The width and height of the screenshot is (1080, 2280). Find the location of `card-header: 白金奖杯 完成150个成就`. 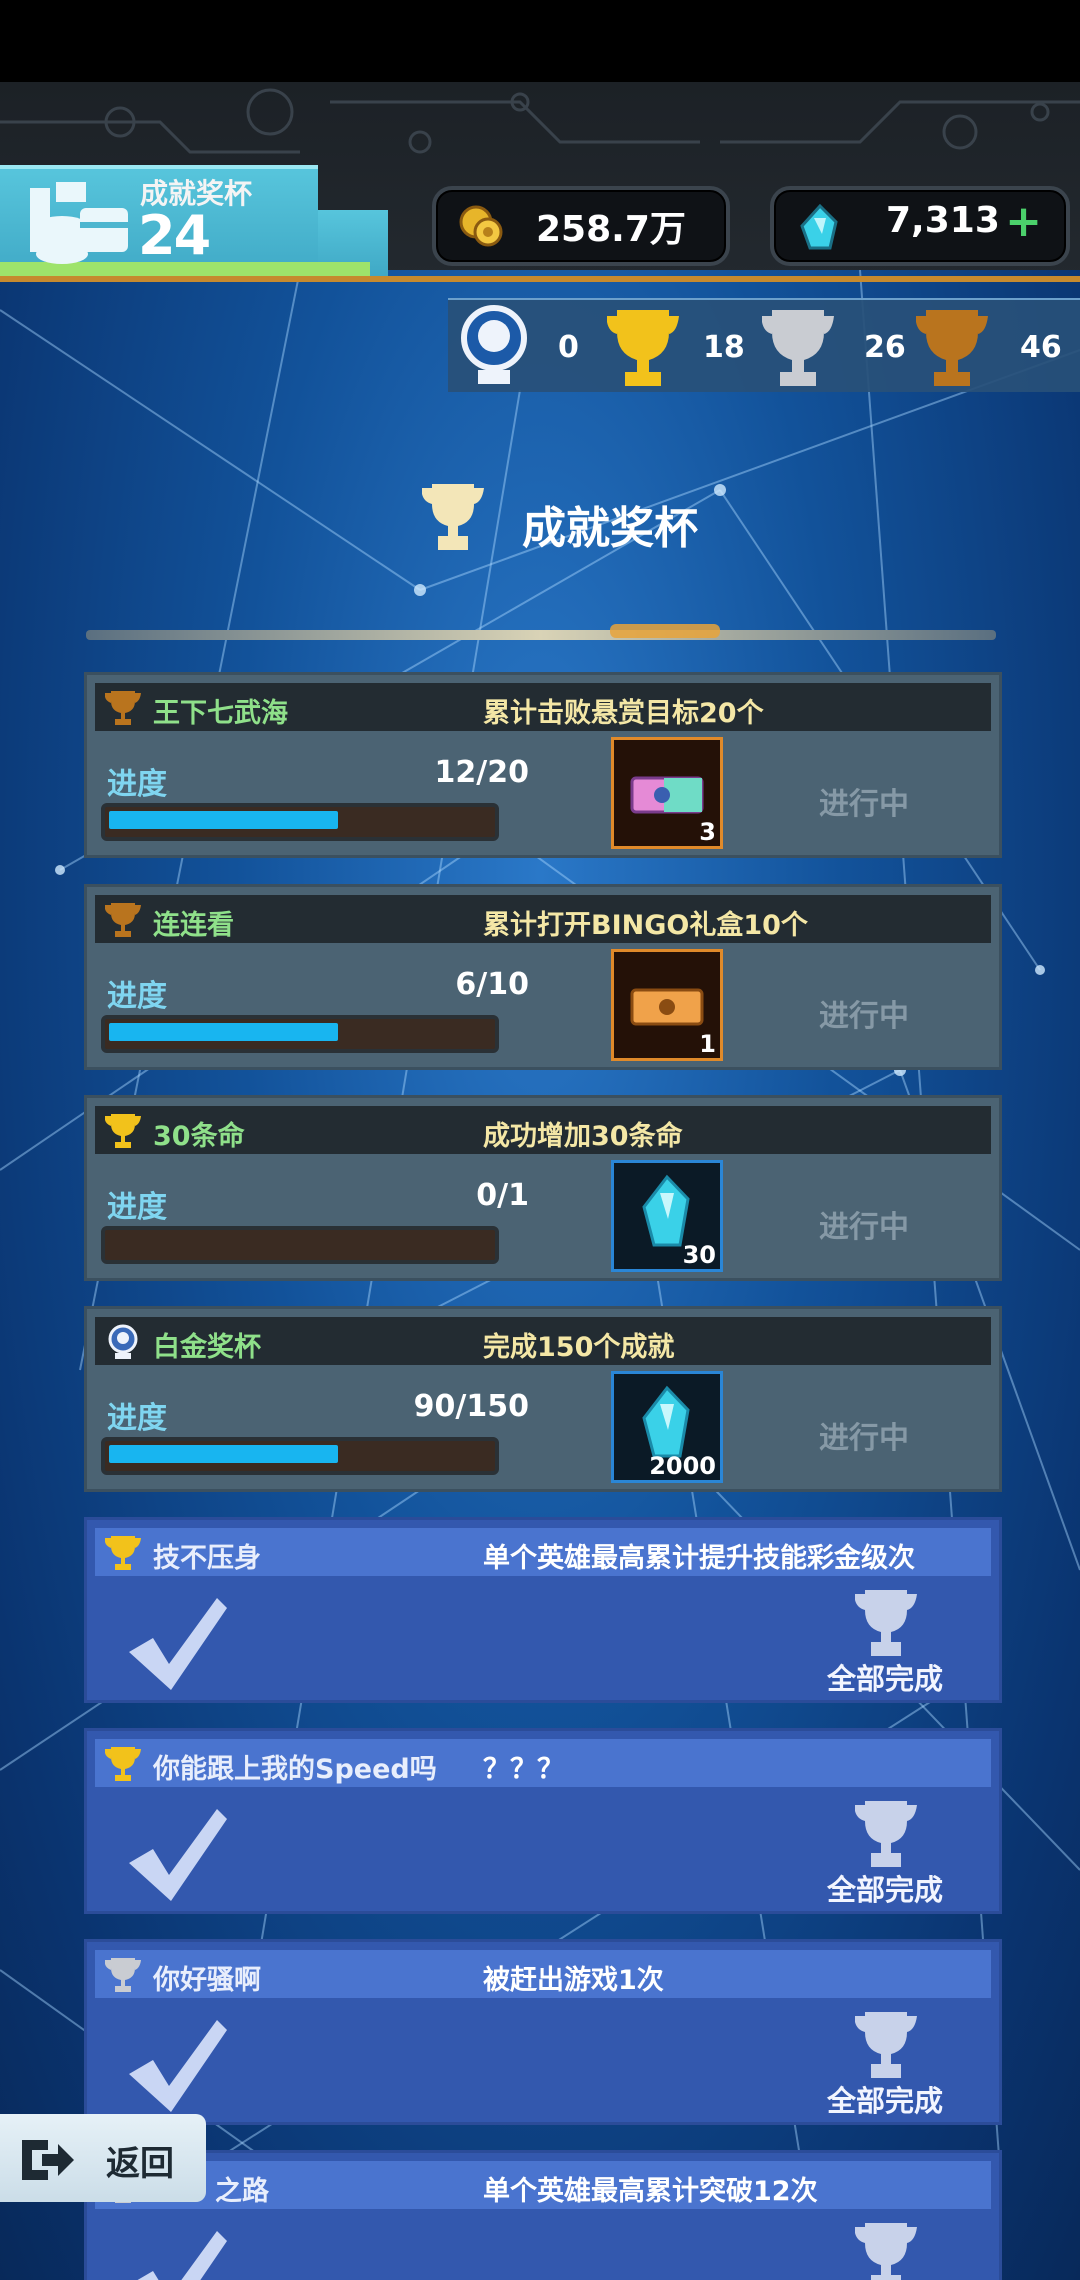

card-header: 白金奖杯 完成150个成就 is located at coordinates (543, 1341).